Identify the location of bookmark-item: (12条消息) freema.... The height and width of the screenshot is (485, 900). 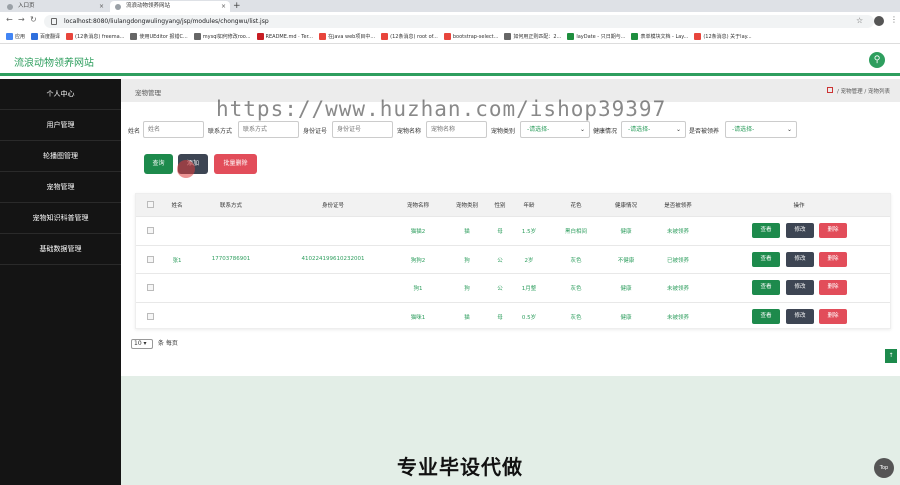
(95, 36).